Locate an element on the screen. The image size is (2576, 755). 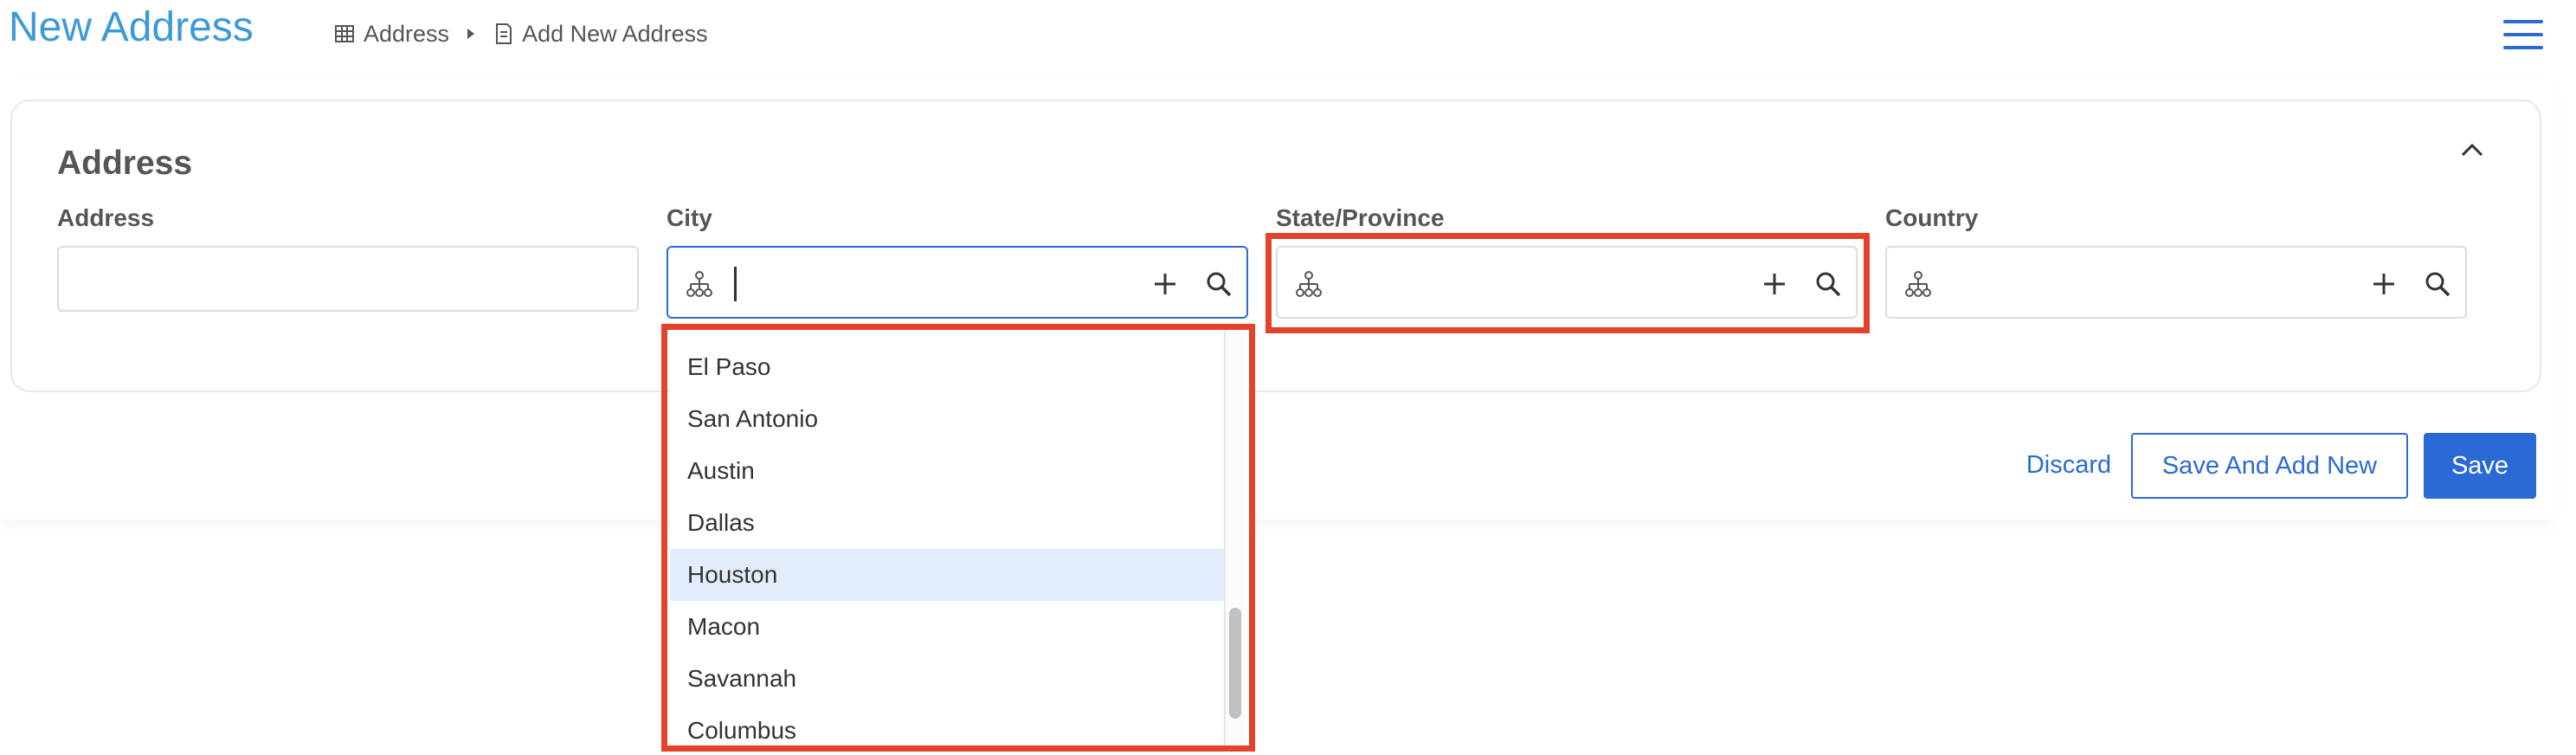
city-lookup is located at coordinates (957, 282).